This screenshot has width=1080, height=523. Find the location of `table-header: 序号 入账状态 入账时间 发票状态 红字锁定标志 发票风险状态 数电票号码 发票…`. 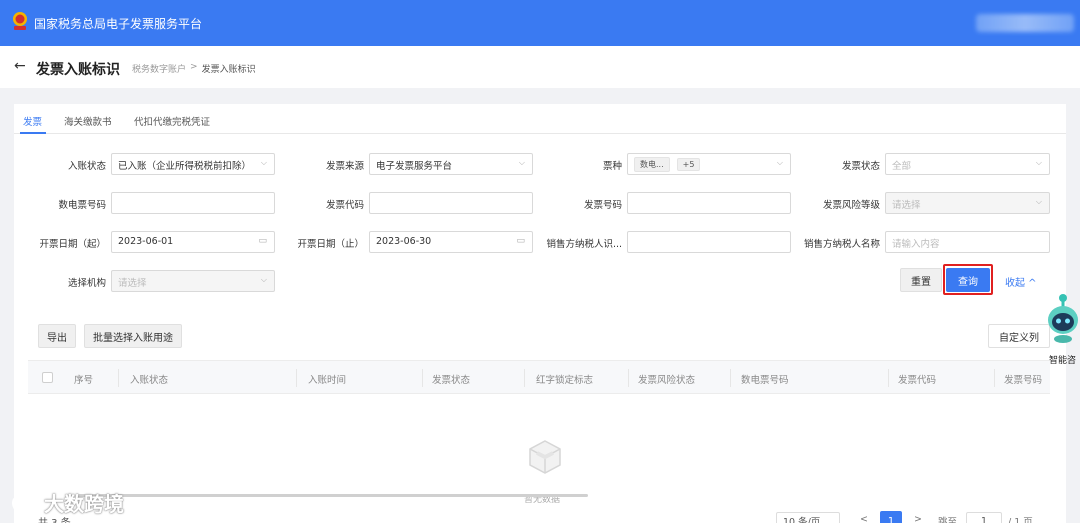

table-header: 序号 入账状态 入账时间 发票状态 红字锁定标志 发票风险状态 数电票号码 发票… is located at coordinates (539, 377).